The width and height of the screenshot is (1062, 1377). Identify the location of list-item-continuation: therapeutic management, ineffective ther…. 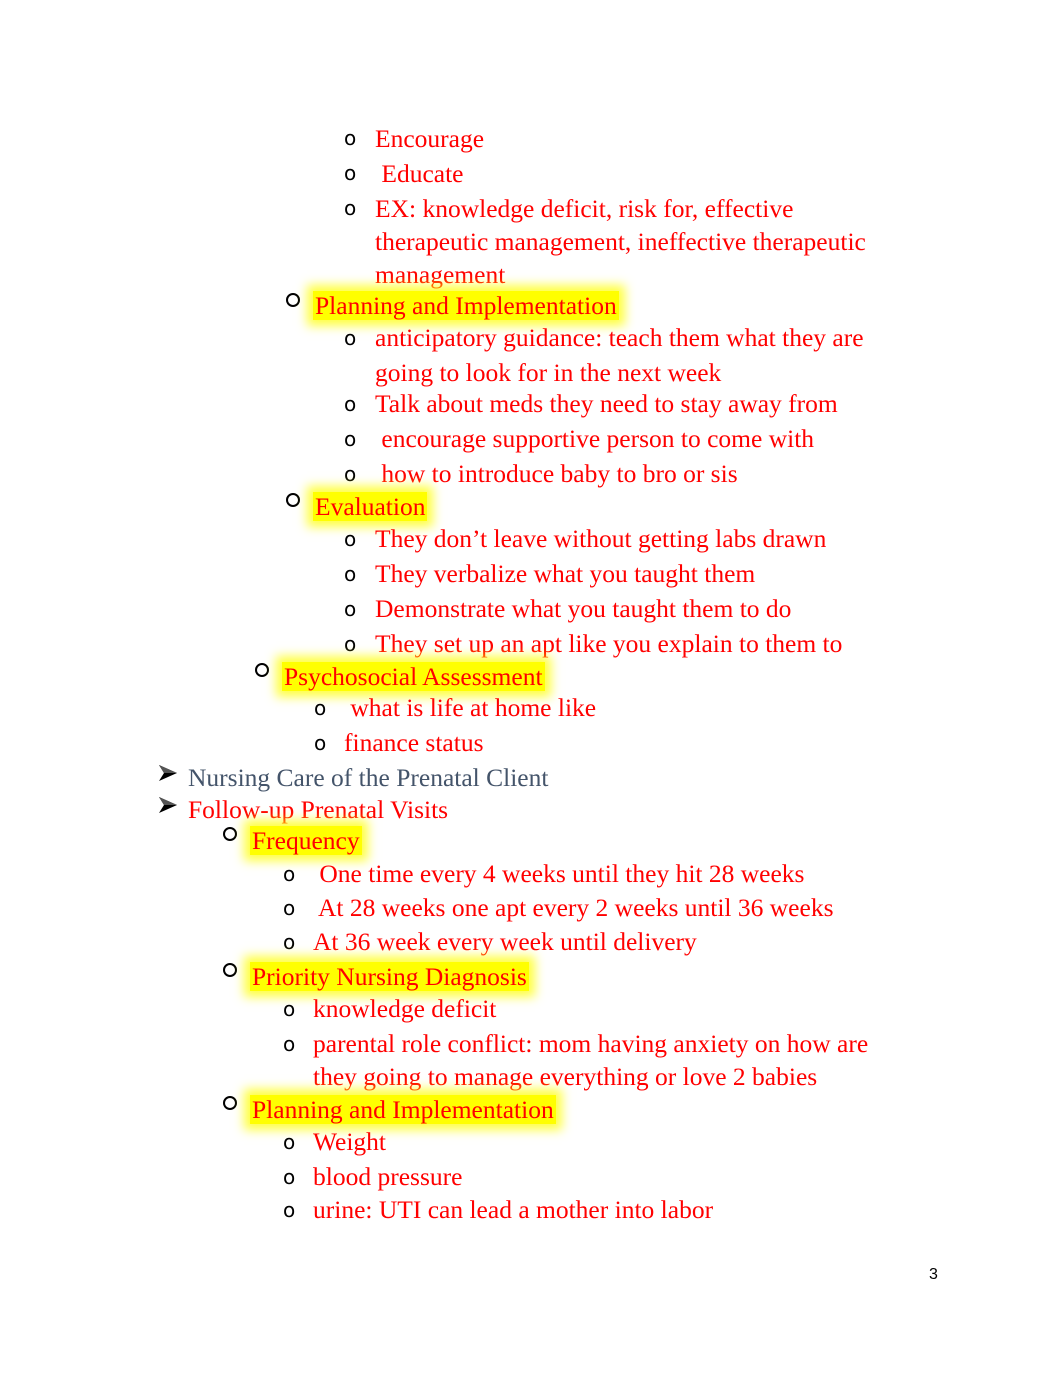
(620, 241).